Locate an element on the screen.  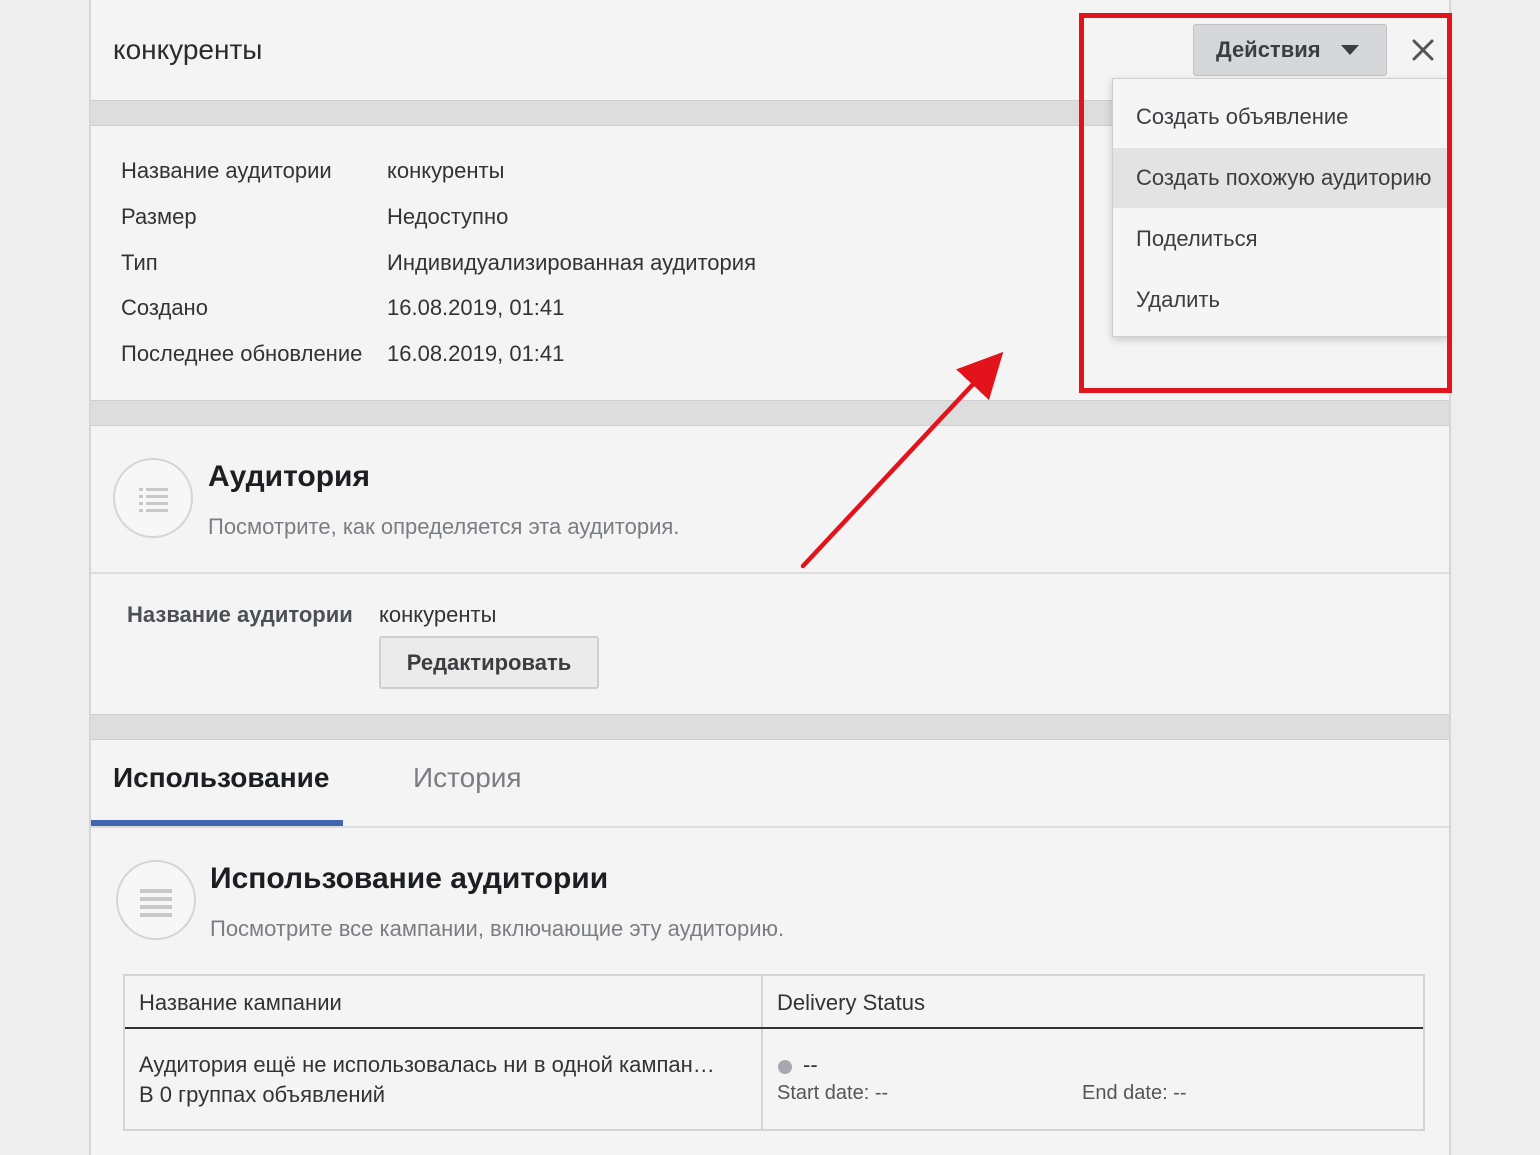
column-header-campaign: Название кампании is located at coordinates (240, 1002).